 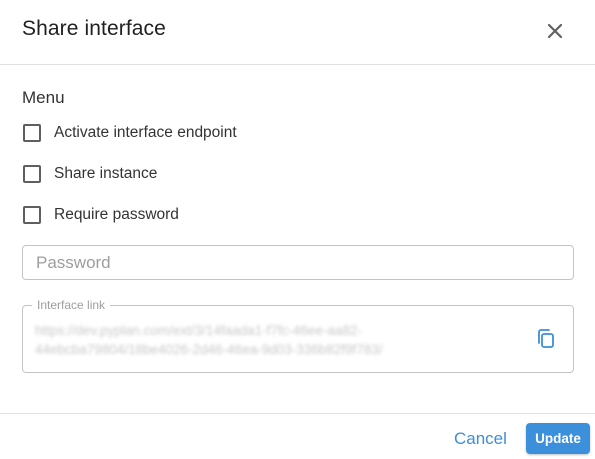 I want to click on menu-section-label: Menu, so click(x=43, y=97).